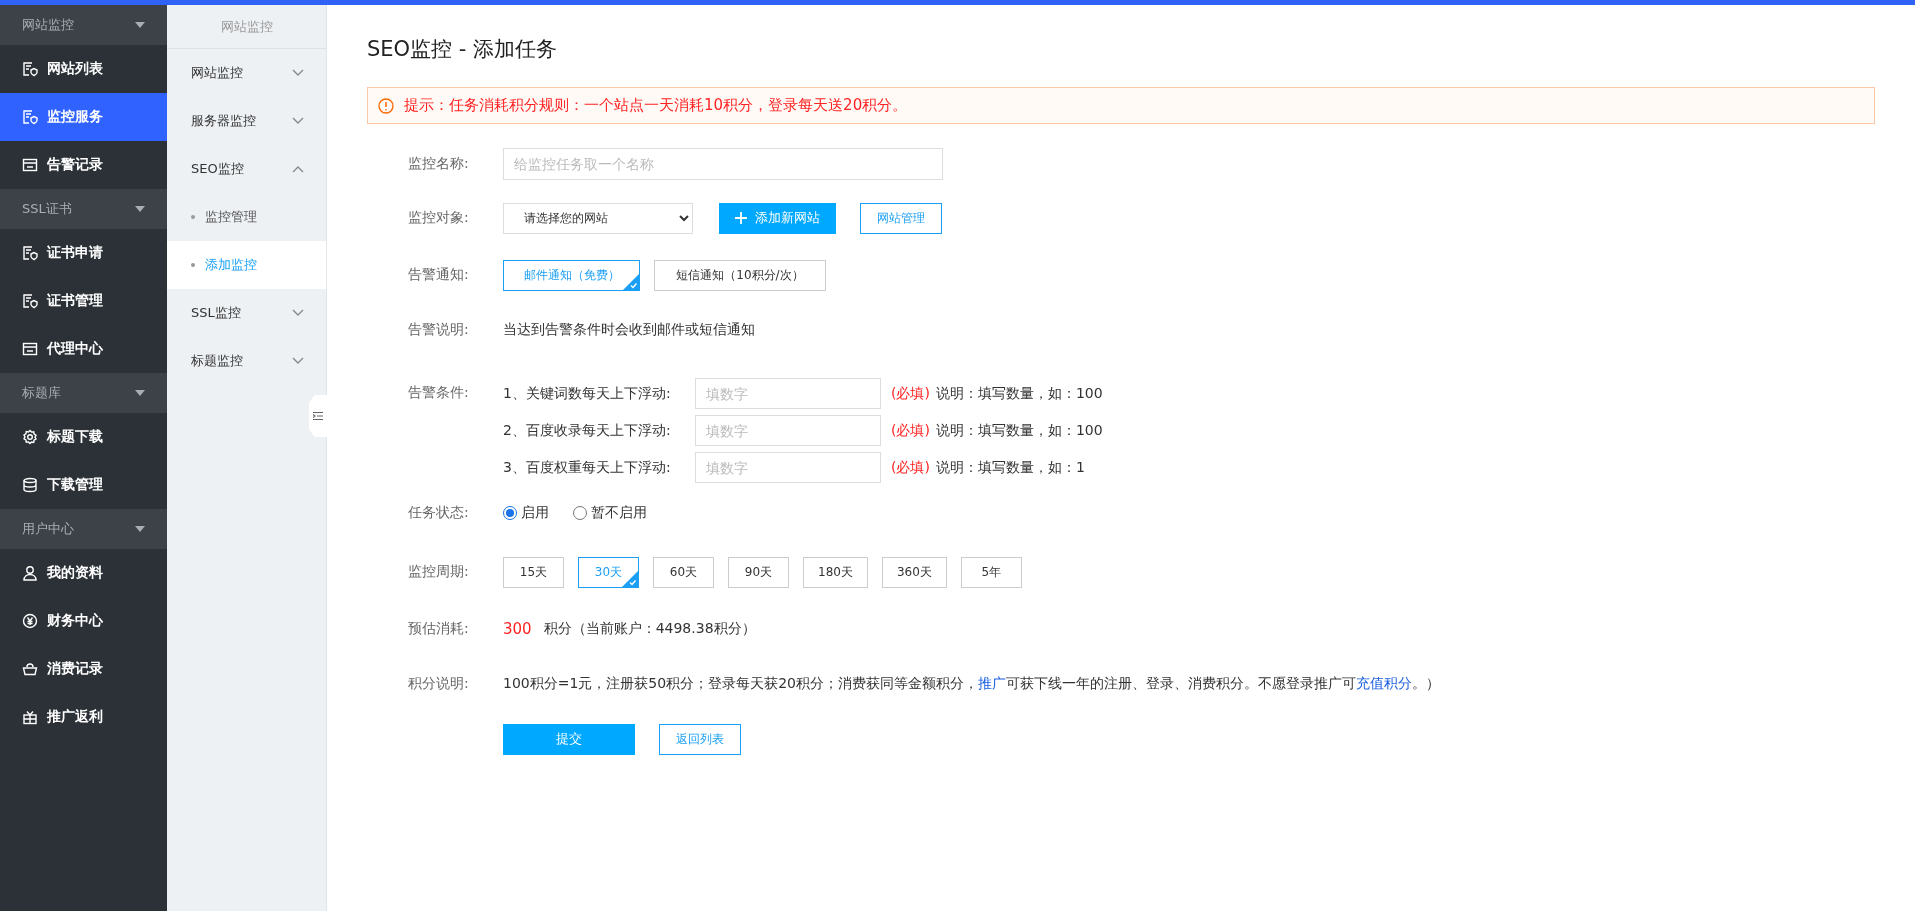 This screenshot has width=1915, height=911. What do you see at coordinates (246, 361) in the screenshot?
I see `submenu-item: 标题监控` at bounding box center [246, 361].